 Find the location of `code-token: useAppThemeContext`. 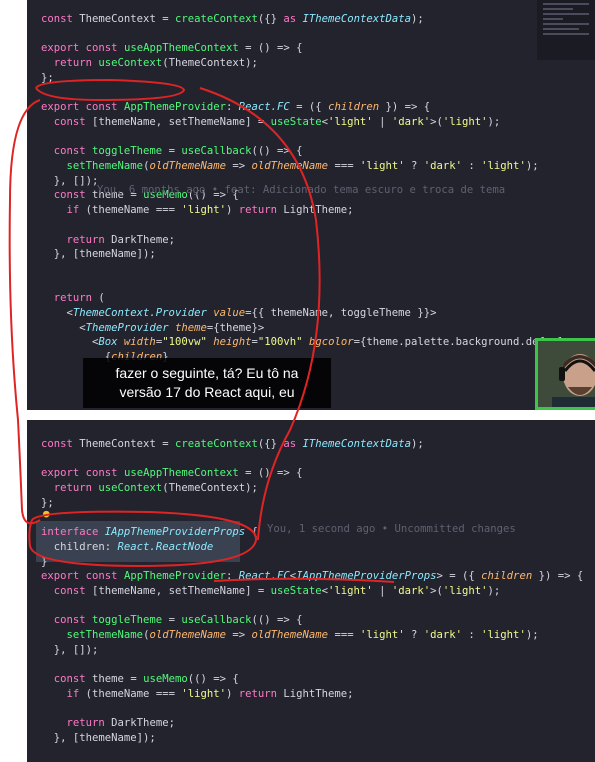

code-token: useAppThemeContext is located at coordinates (184, 473).